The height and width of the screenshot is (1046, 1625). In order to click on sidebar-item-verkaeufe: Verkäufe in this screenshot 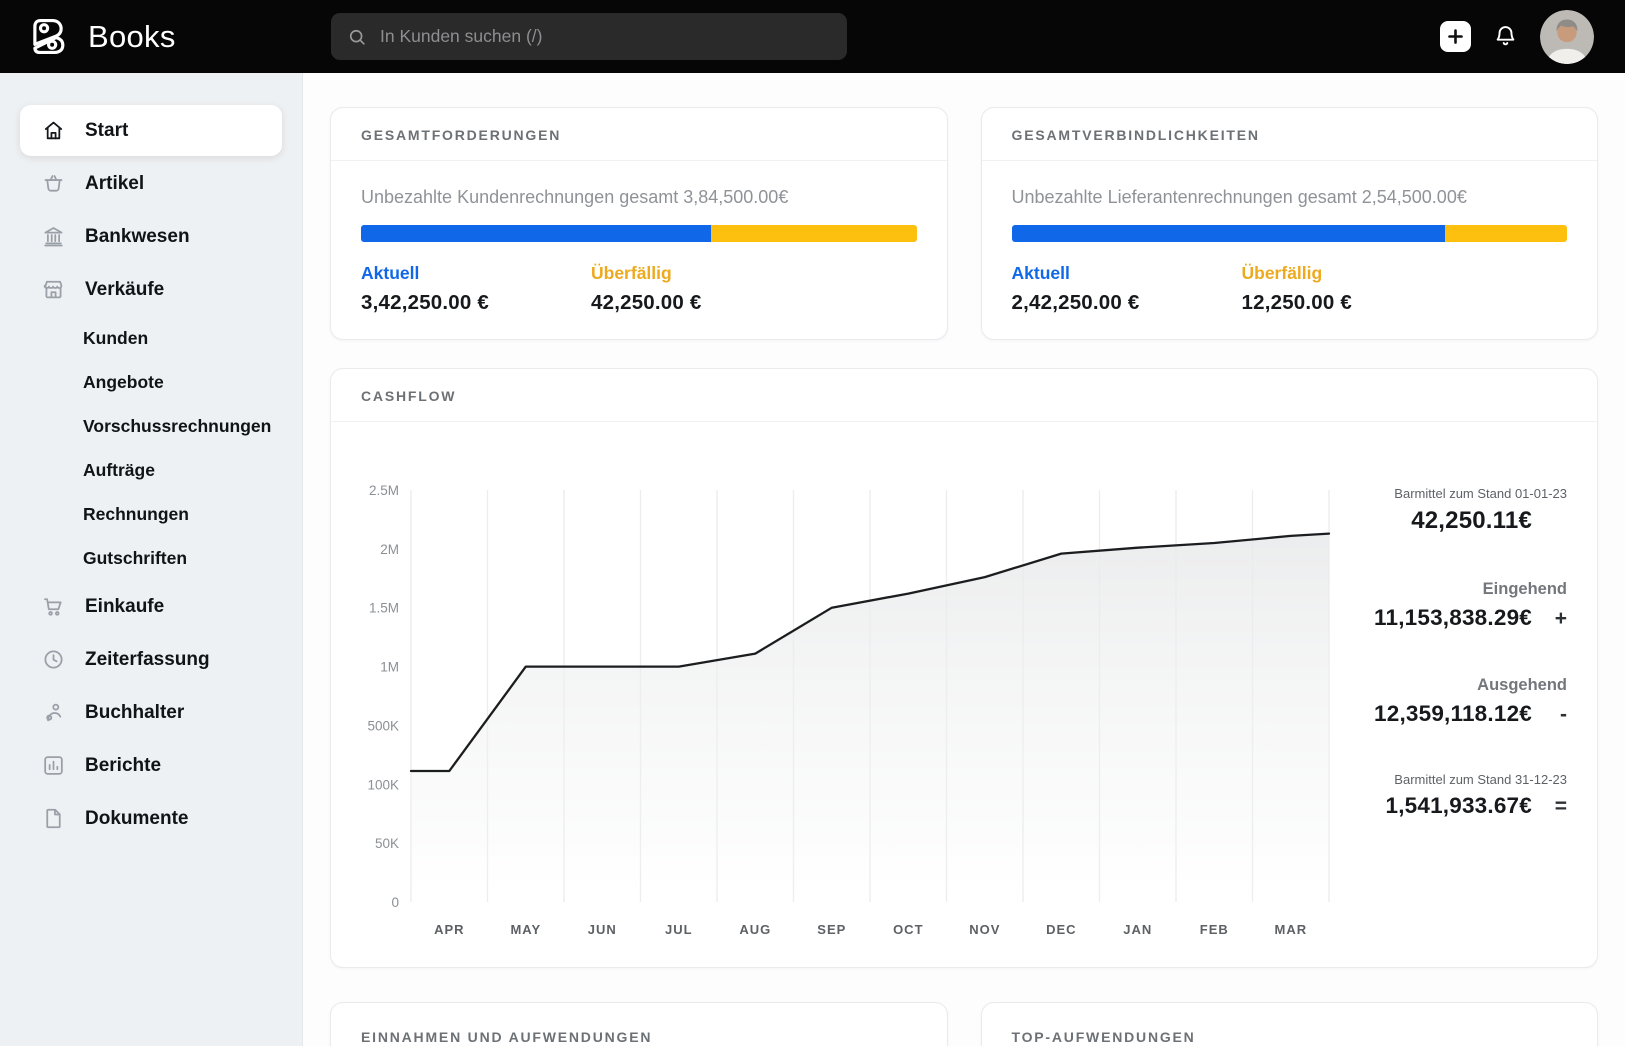, I will do `click(151, 289)`.